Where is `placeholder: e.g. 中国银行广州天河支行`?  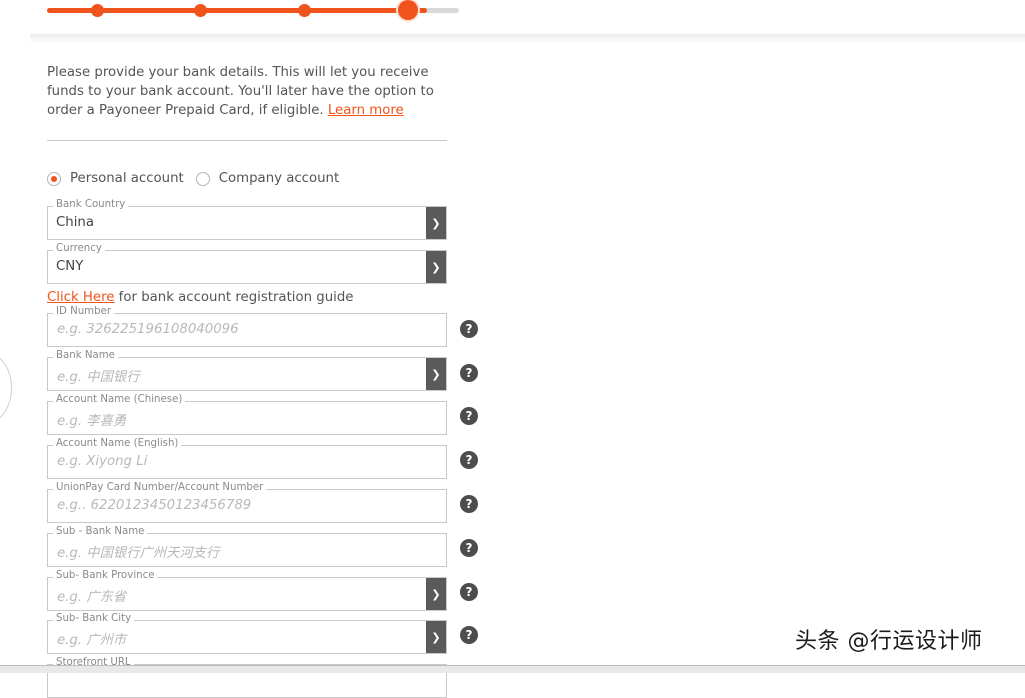 placeholder: e.g. 中国银行广州天河支行 is located at coordinates (138, 553).